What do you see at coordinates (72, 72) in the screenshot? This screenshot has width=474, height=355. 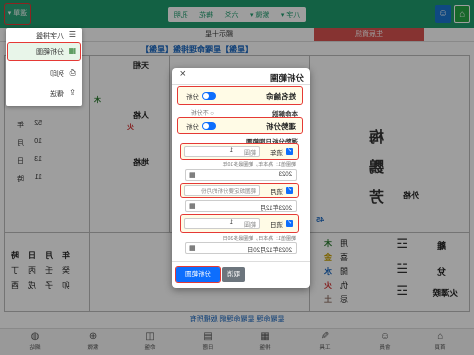 I see `printer-icon: ⎙` at bounding box center [72, 72].